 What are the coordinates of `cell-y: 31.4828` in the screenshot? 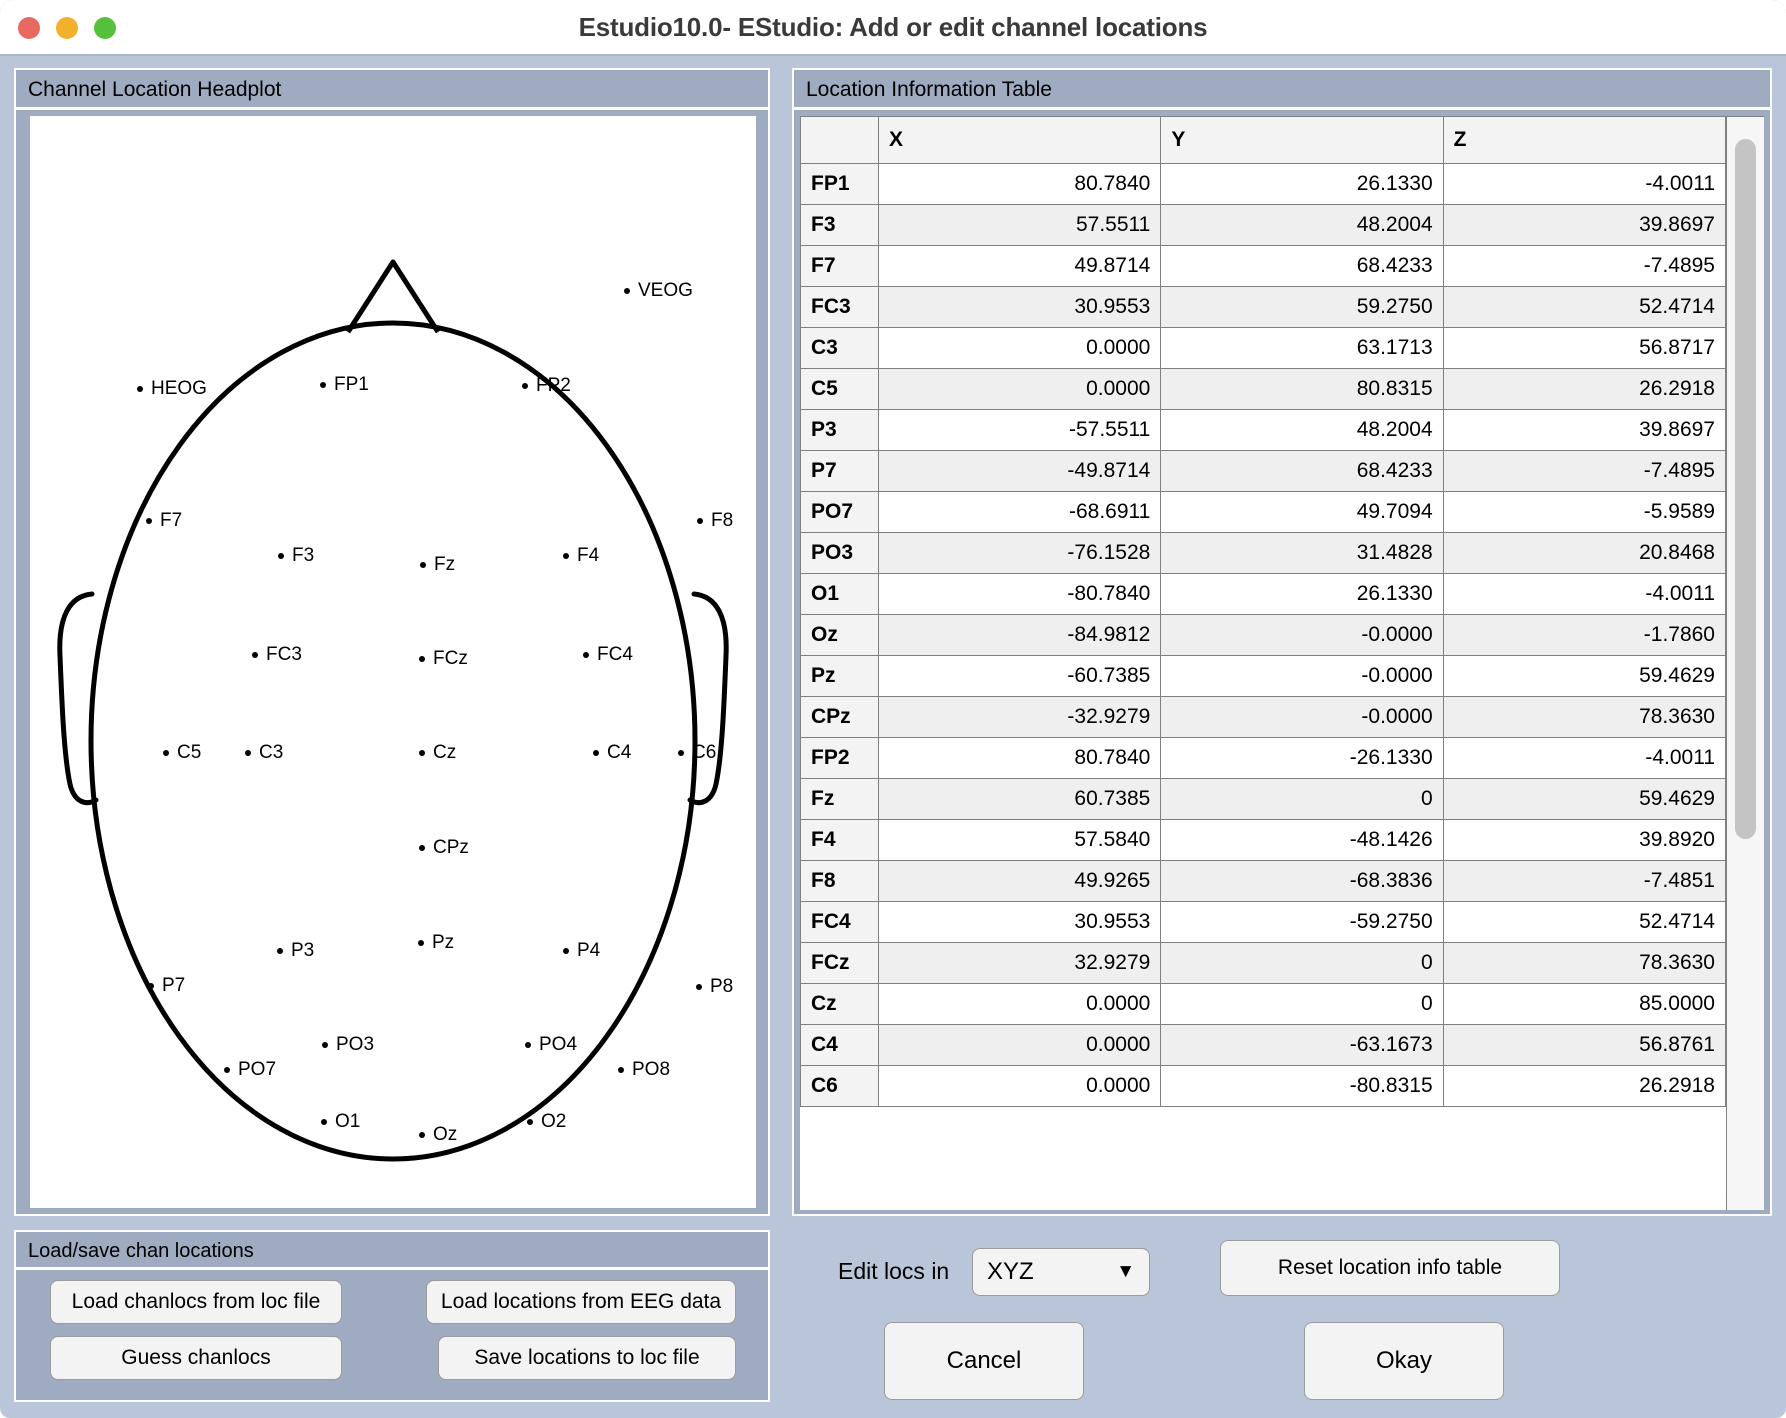 It's located at (1302, 553).